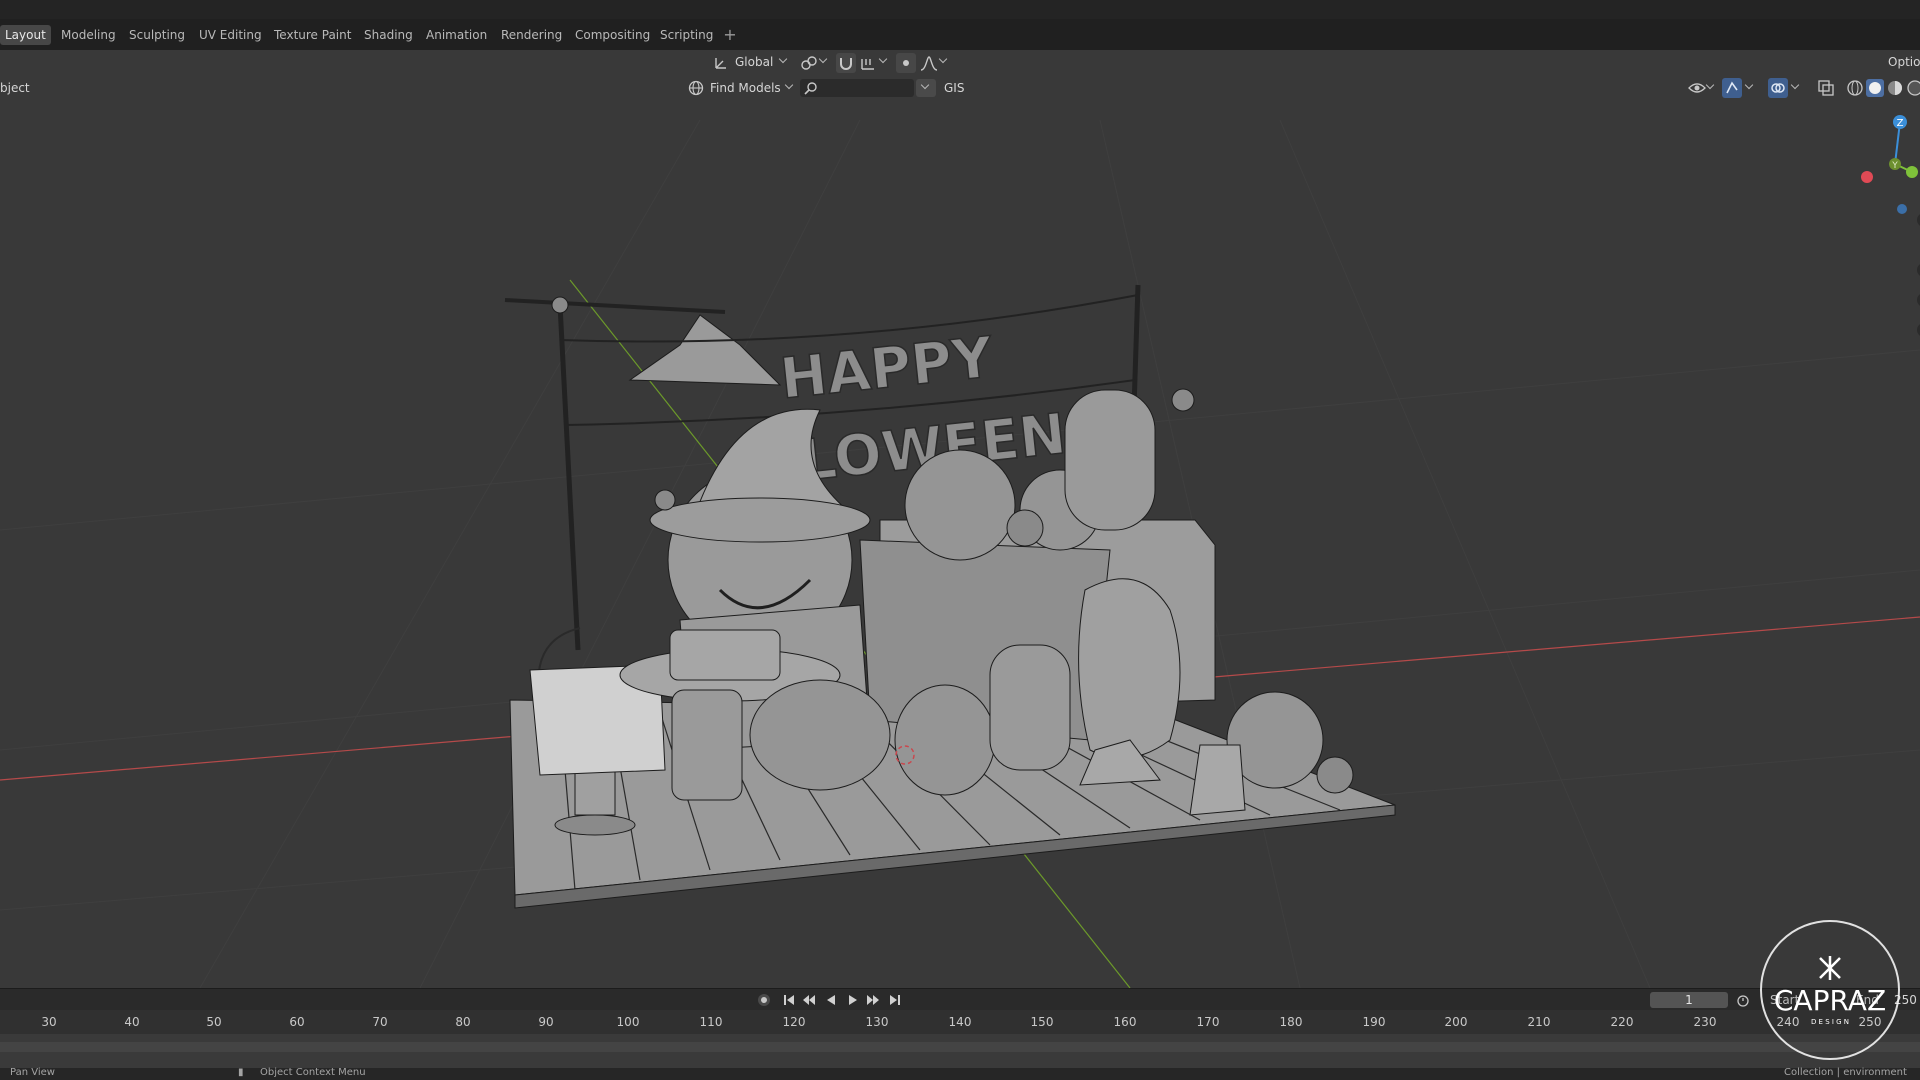  Describe the element at coordinates (794, 1022) in the screenshot. I see `timeline-tick: 120` at that location.